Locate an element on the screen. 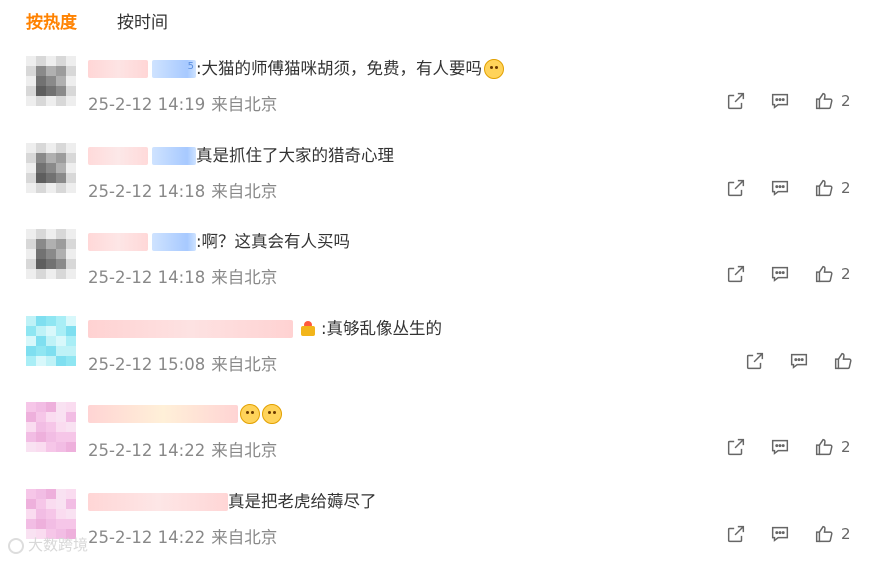  comment-meta: 25-2-12 15:08 来自北京 is located at coordinates (182, 363).